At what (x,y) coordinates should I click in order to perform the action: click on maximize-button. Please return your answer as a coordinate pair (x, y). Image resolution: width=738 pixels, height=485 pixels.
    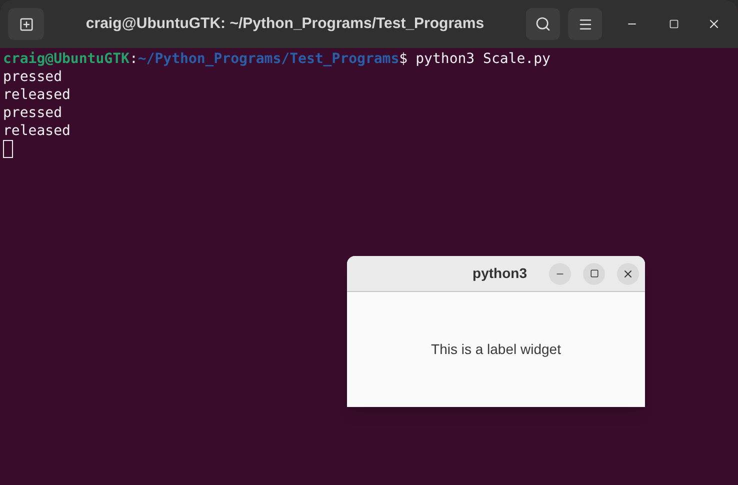
    Looking at the image, I should click on (594, 273).